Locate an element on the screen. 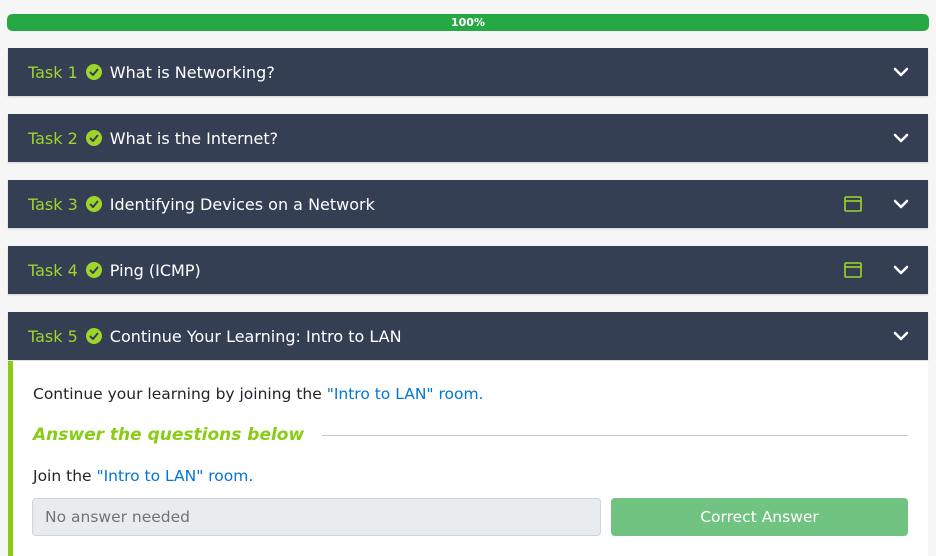 This screenshot has height=556, width=936. task-title: Identifying Devices on a Network is located at coordinates (242, 204).